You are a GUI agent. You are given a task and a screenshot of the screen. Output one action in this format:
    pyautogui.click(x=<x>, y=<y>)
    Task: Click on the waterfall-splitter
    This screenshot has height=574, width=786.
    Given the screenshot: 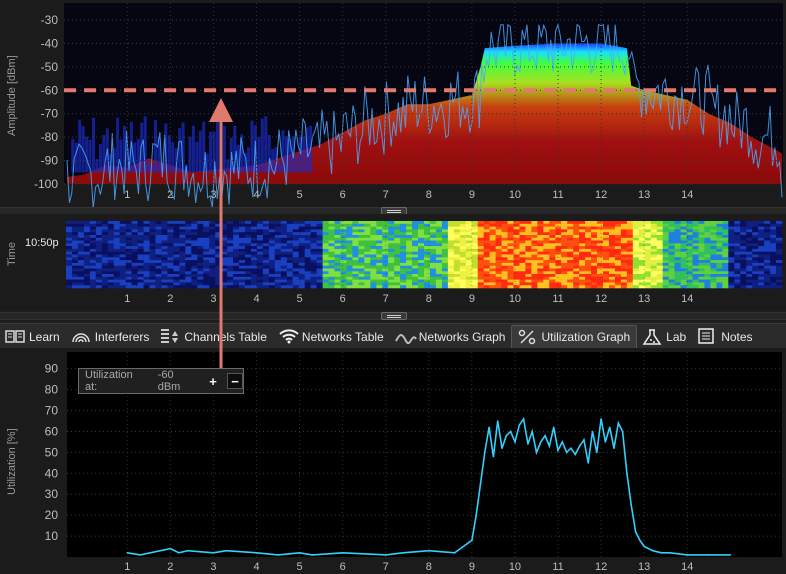 What is the action you would take?
    pyautogui.click(x=393, y=316)
    